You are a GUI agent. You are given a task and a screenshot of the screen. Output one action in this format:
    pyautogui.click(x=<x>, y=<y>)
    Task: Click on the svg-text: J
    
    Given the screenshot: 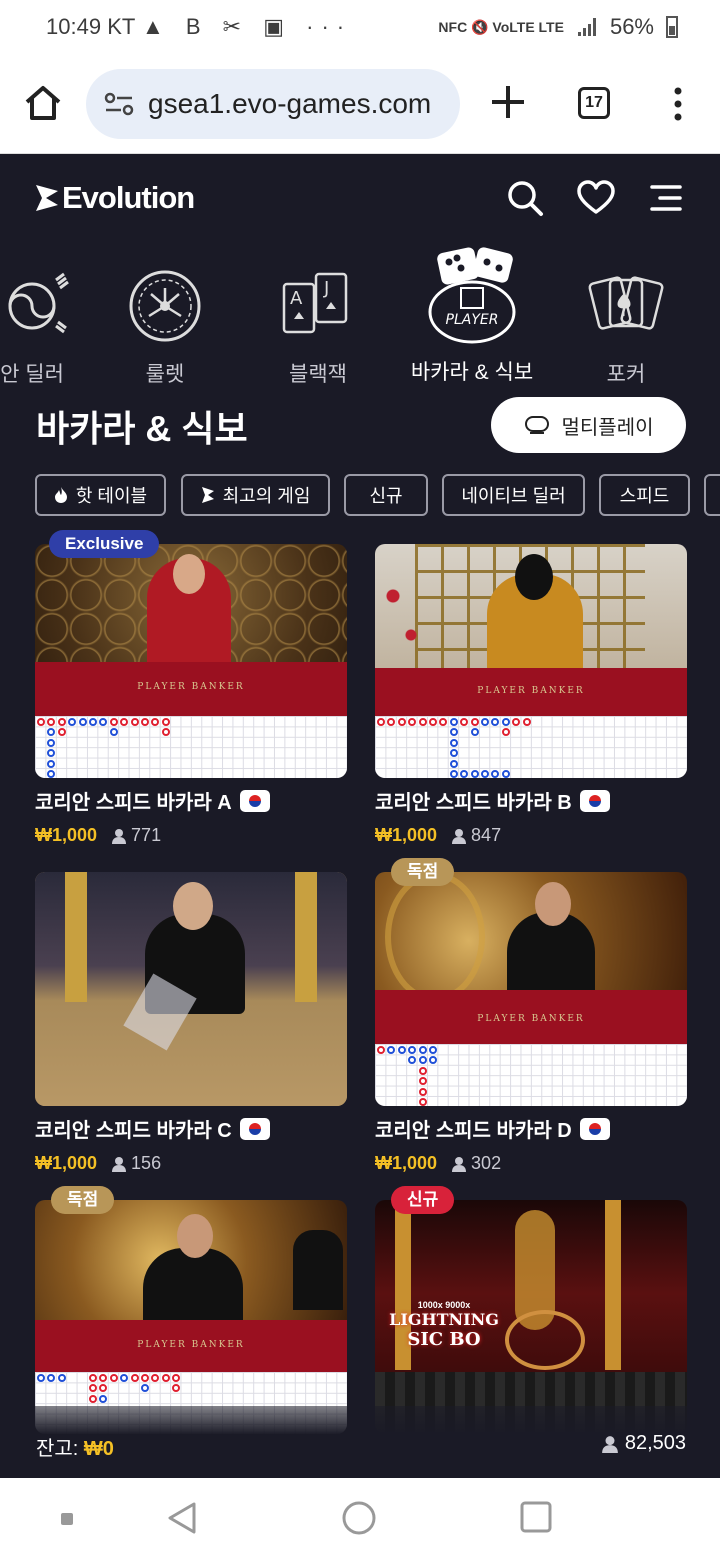 What is the action you would take?
    pyautogui.click(x=326, y=288)
    